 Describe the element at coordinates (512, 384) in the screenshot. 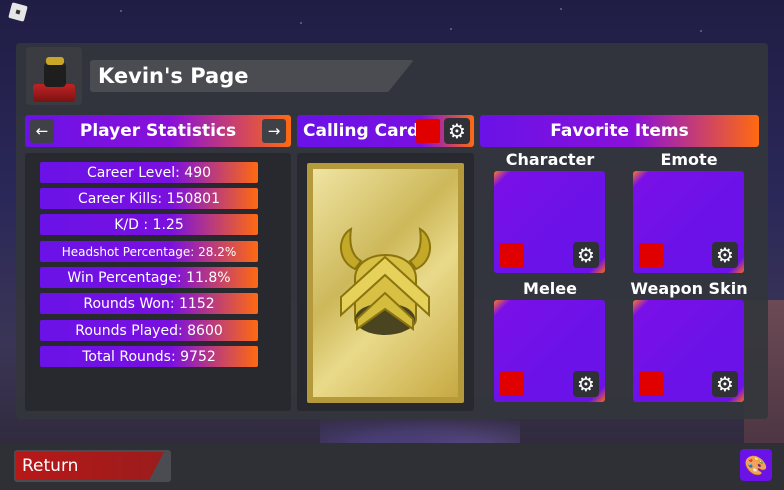

I see `fav-melee-color-swatch` at that location.